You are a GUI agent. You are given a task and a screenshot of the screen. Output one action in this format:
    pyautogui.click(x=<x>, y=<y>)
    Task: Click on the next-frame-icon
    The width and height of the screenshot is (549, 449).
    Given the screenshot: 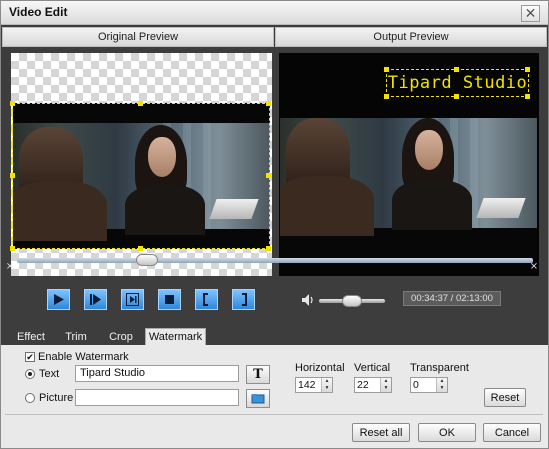 What is the action you would take?
    pyautogui.click(x=132, y=299)
    